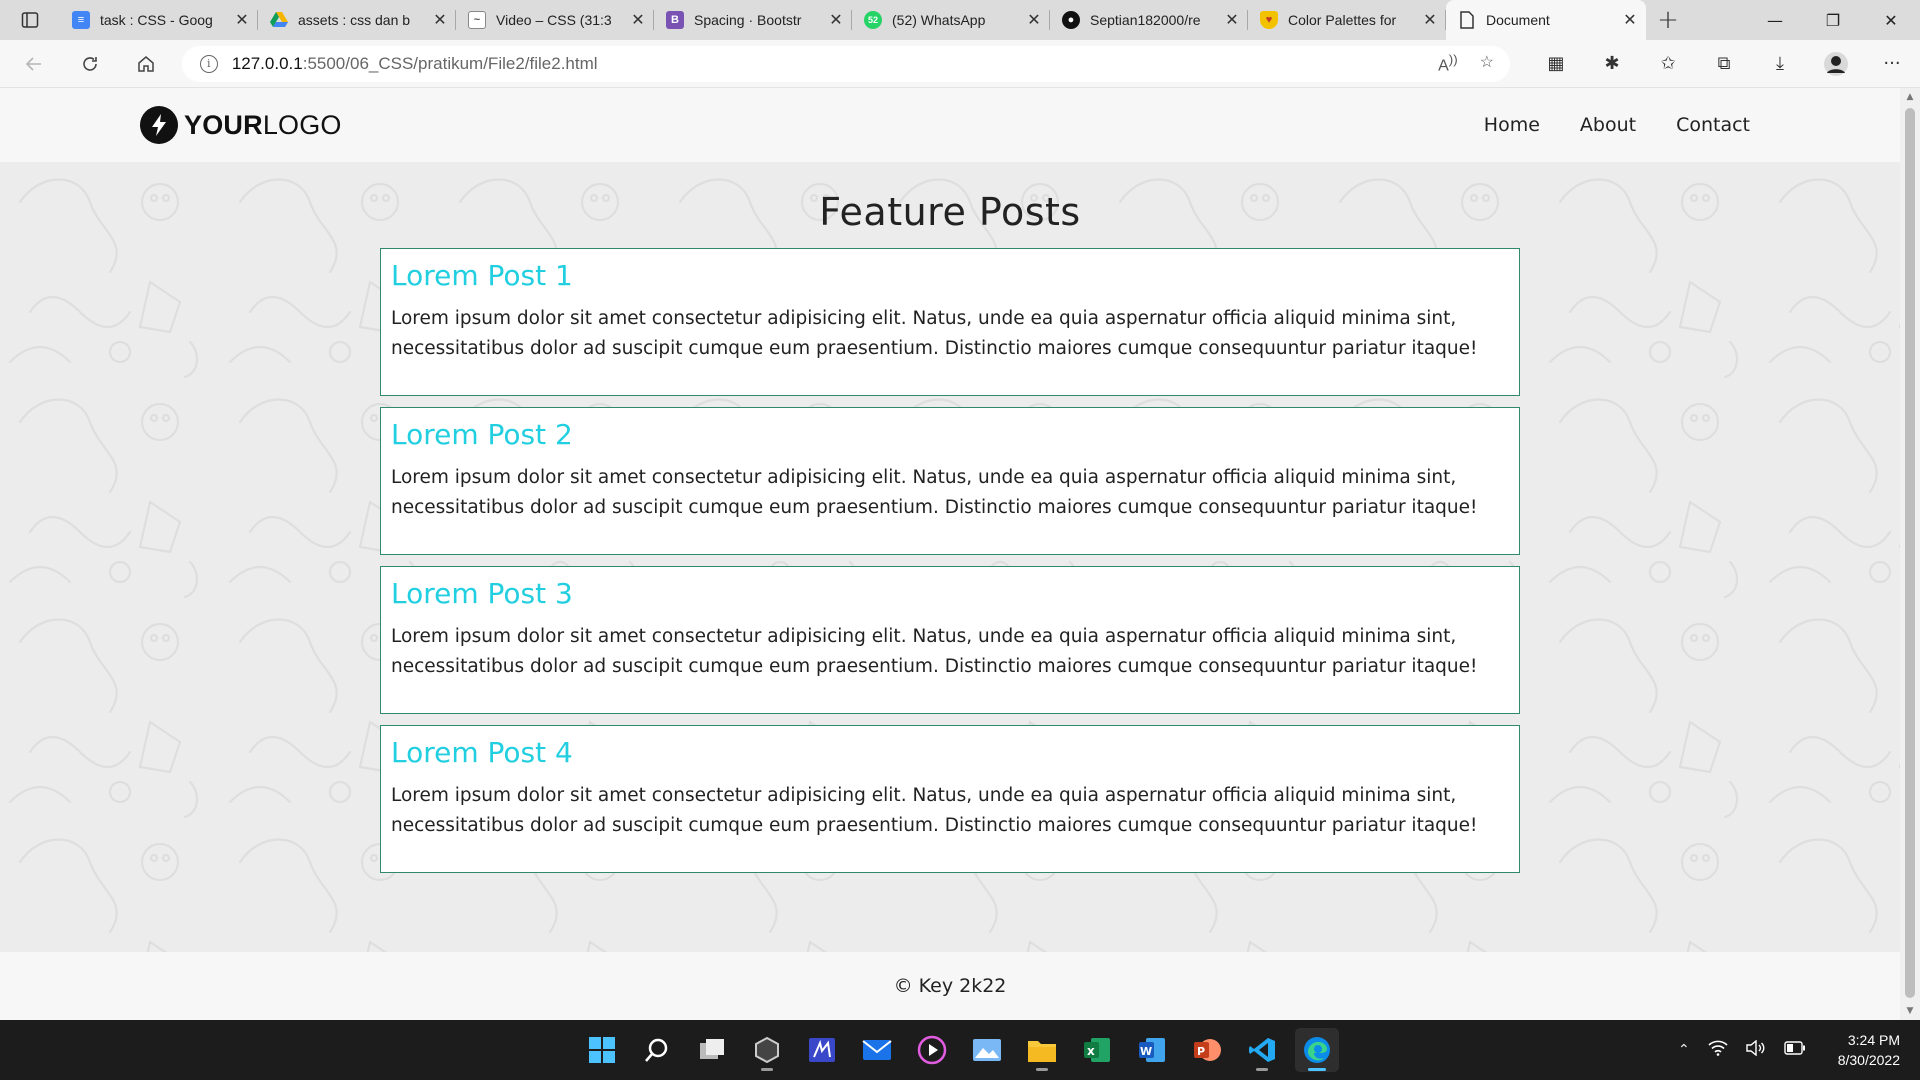 The height and width of the screenshot is (1080, 1920). I want to click on browser-tab-active: Document ✕, so click(1546, 20).